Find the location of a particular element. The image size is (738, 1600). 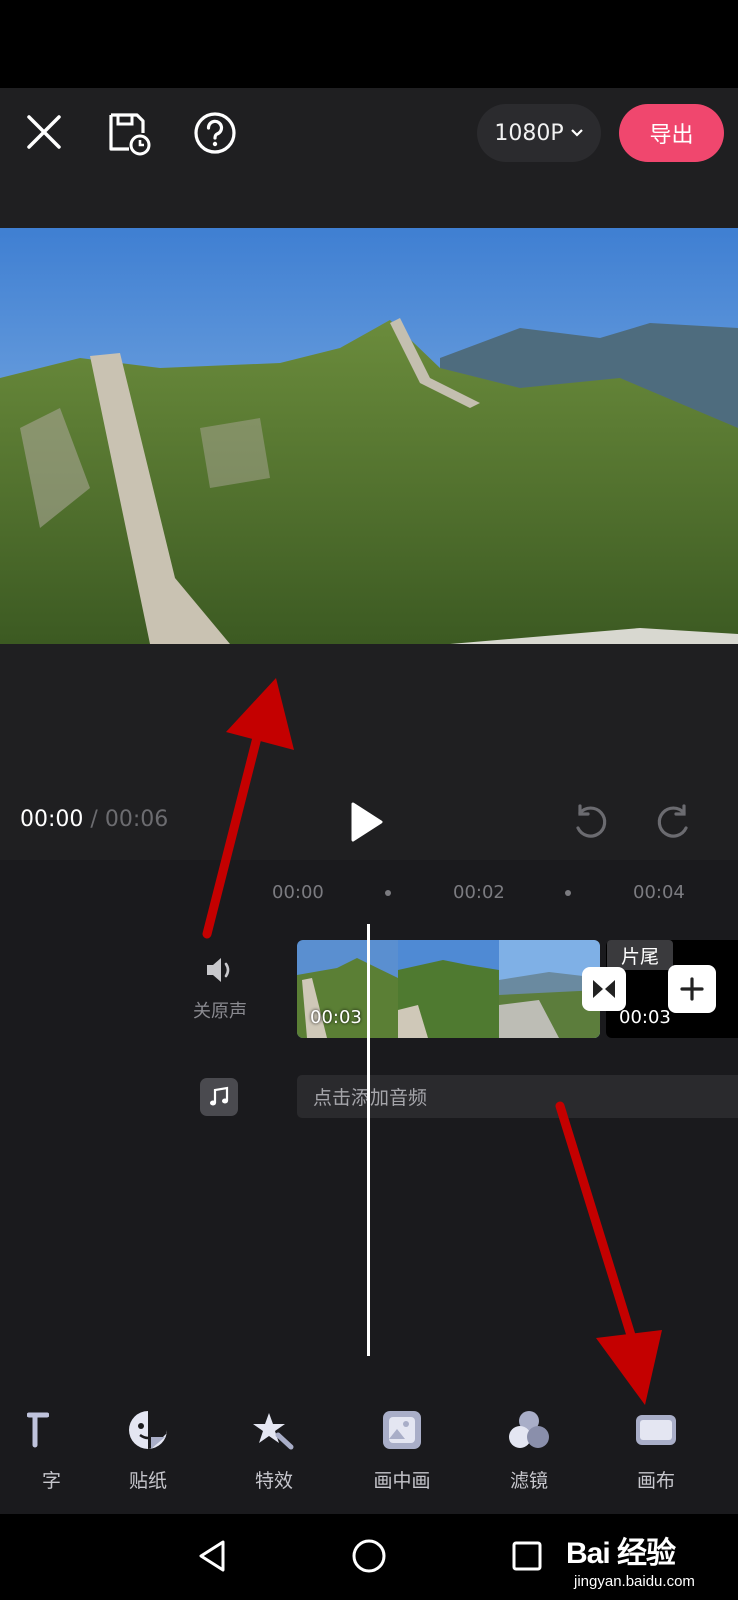

picture-in-picture-icon is located at coordinates (402, 1430).